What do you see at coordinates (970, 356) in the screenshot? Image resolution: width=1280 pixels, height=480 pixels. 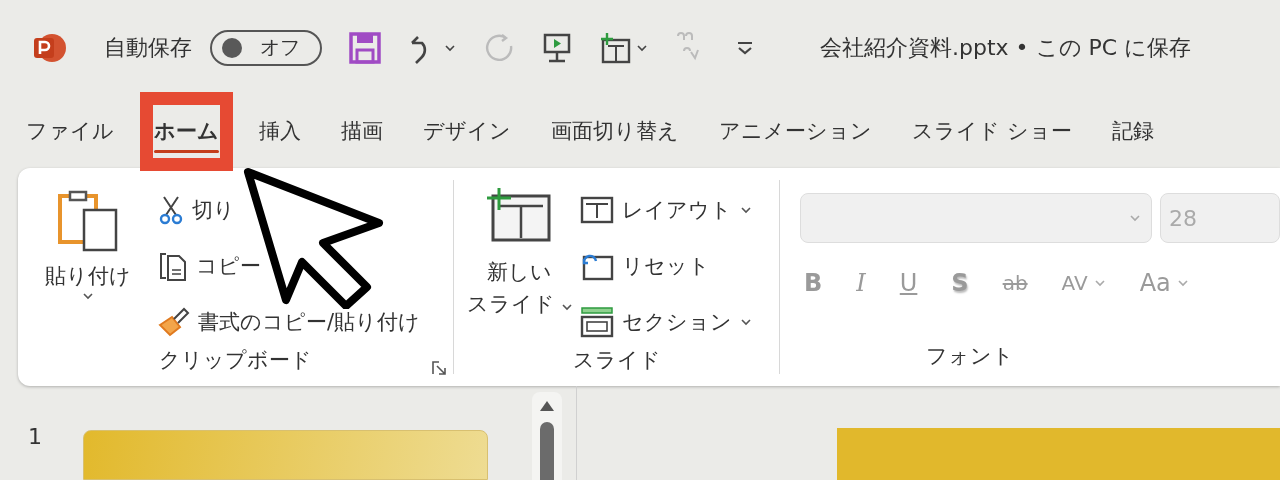 I see `group-label: フォント` at bounding box center [970, 356].